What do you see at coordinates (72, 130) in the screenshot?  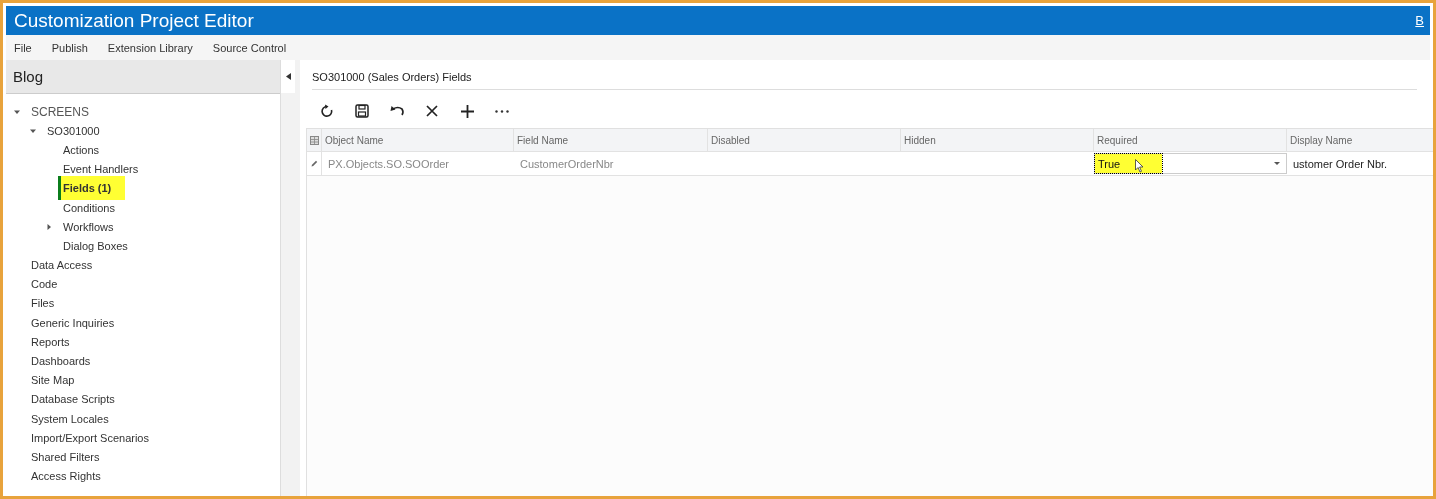 I see `tree-item: SO301000` at bounding box center [72, 130].